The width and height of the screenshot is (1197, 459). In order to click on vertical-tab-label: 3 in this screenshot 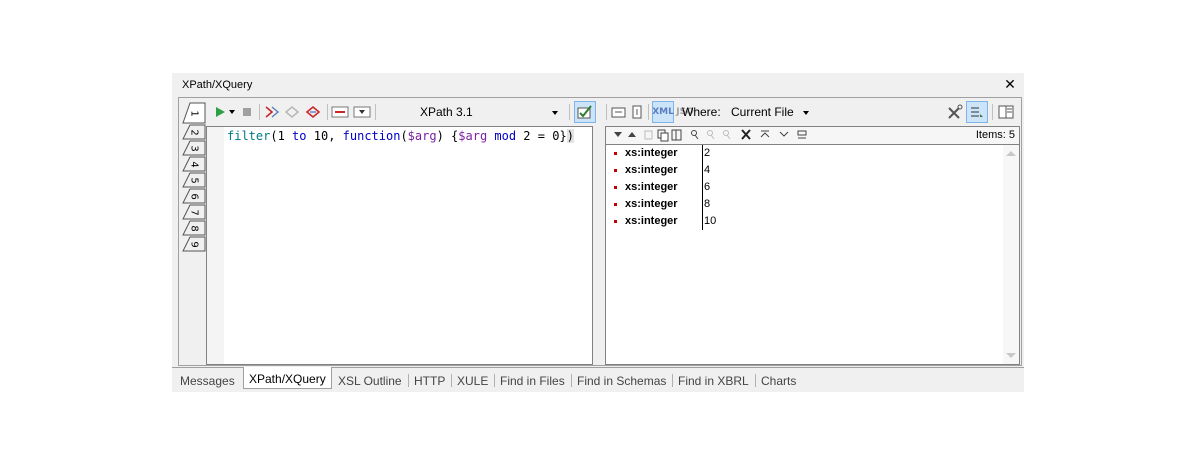, I will do `click(194, 148)`.